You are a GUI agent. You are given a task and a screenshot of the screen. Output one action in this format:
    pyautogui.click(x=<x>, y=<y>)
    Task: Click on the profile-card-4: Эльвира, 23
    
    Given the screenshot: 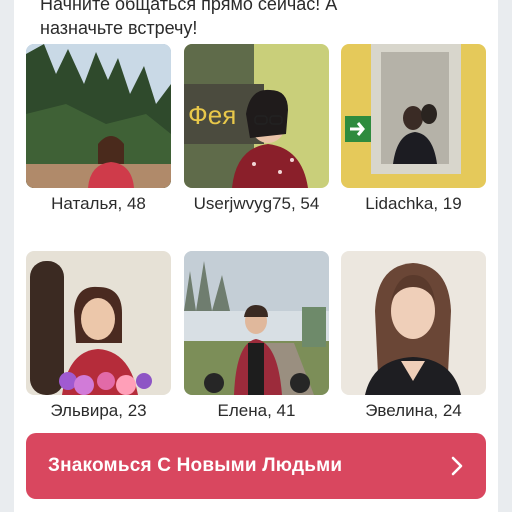 What is the action you would take?
    pyautogui.click(x=98, y=337)
    